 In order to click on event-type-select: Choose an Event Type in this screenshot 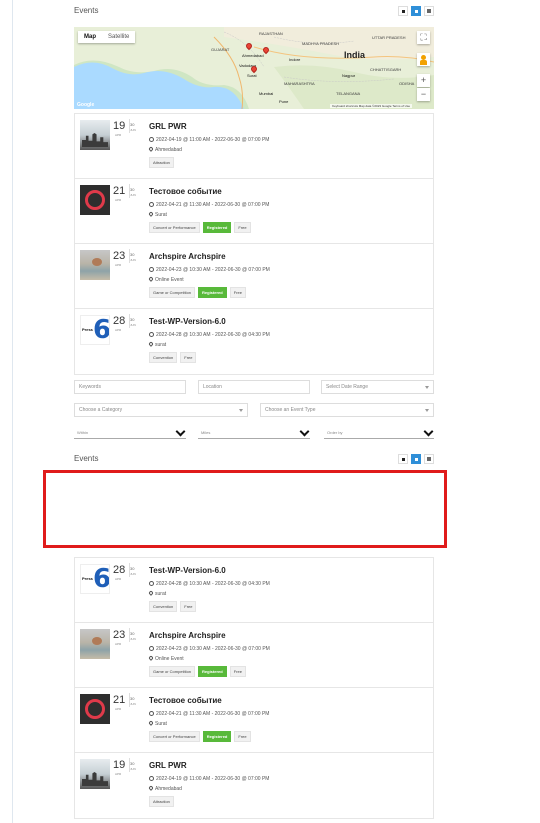, I will do `click(347, 410)`.